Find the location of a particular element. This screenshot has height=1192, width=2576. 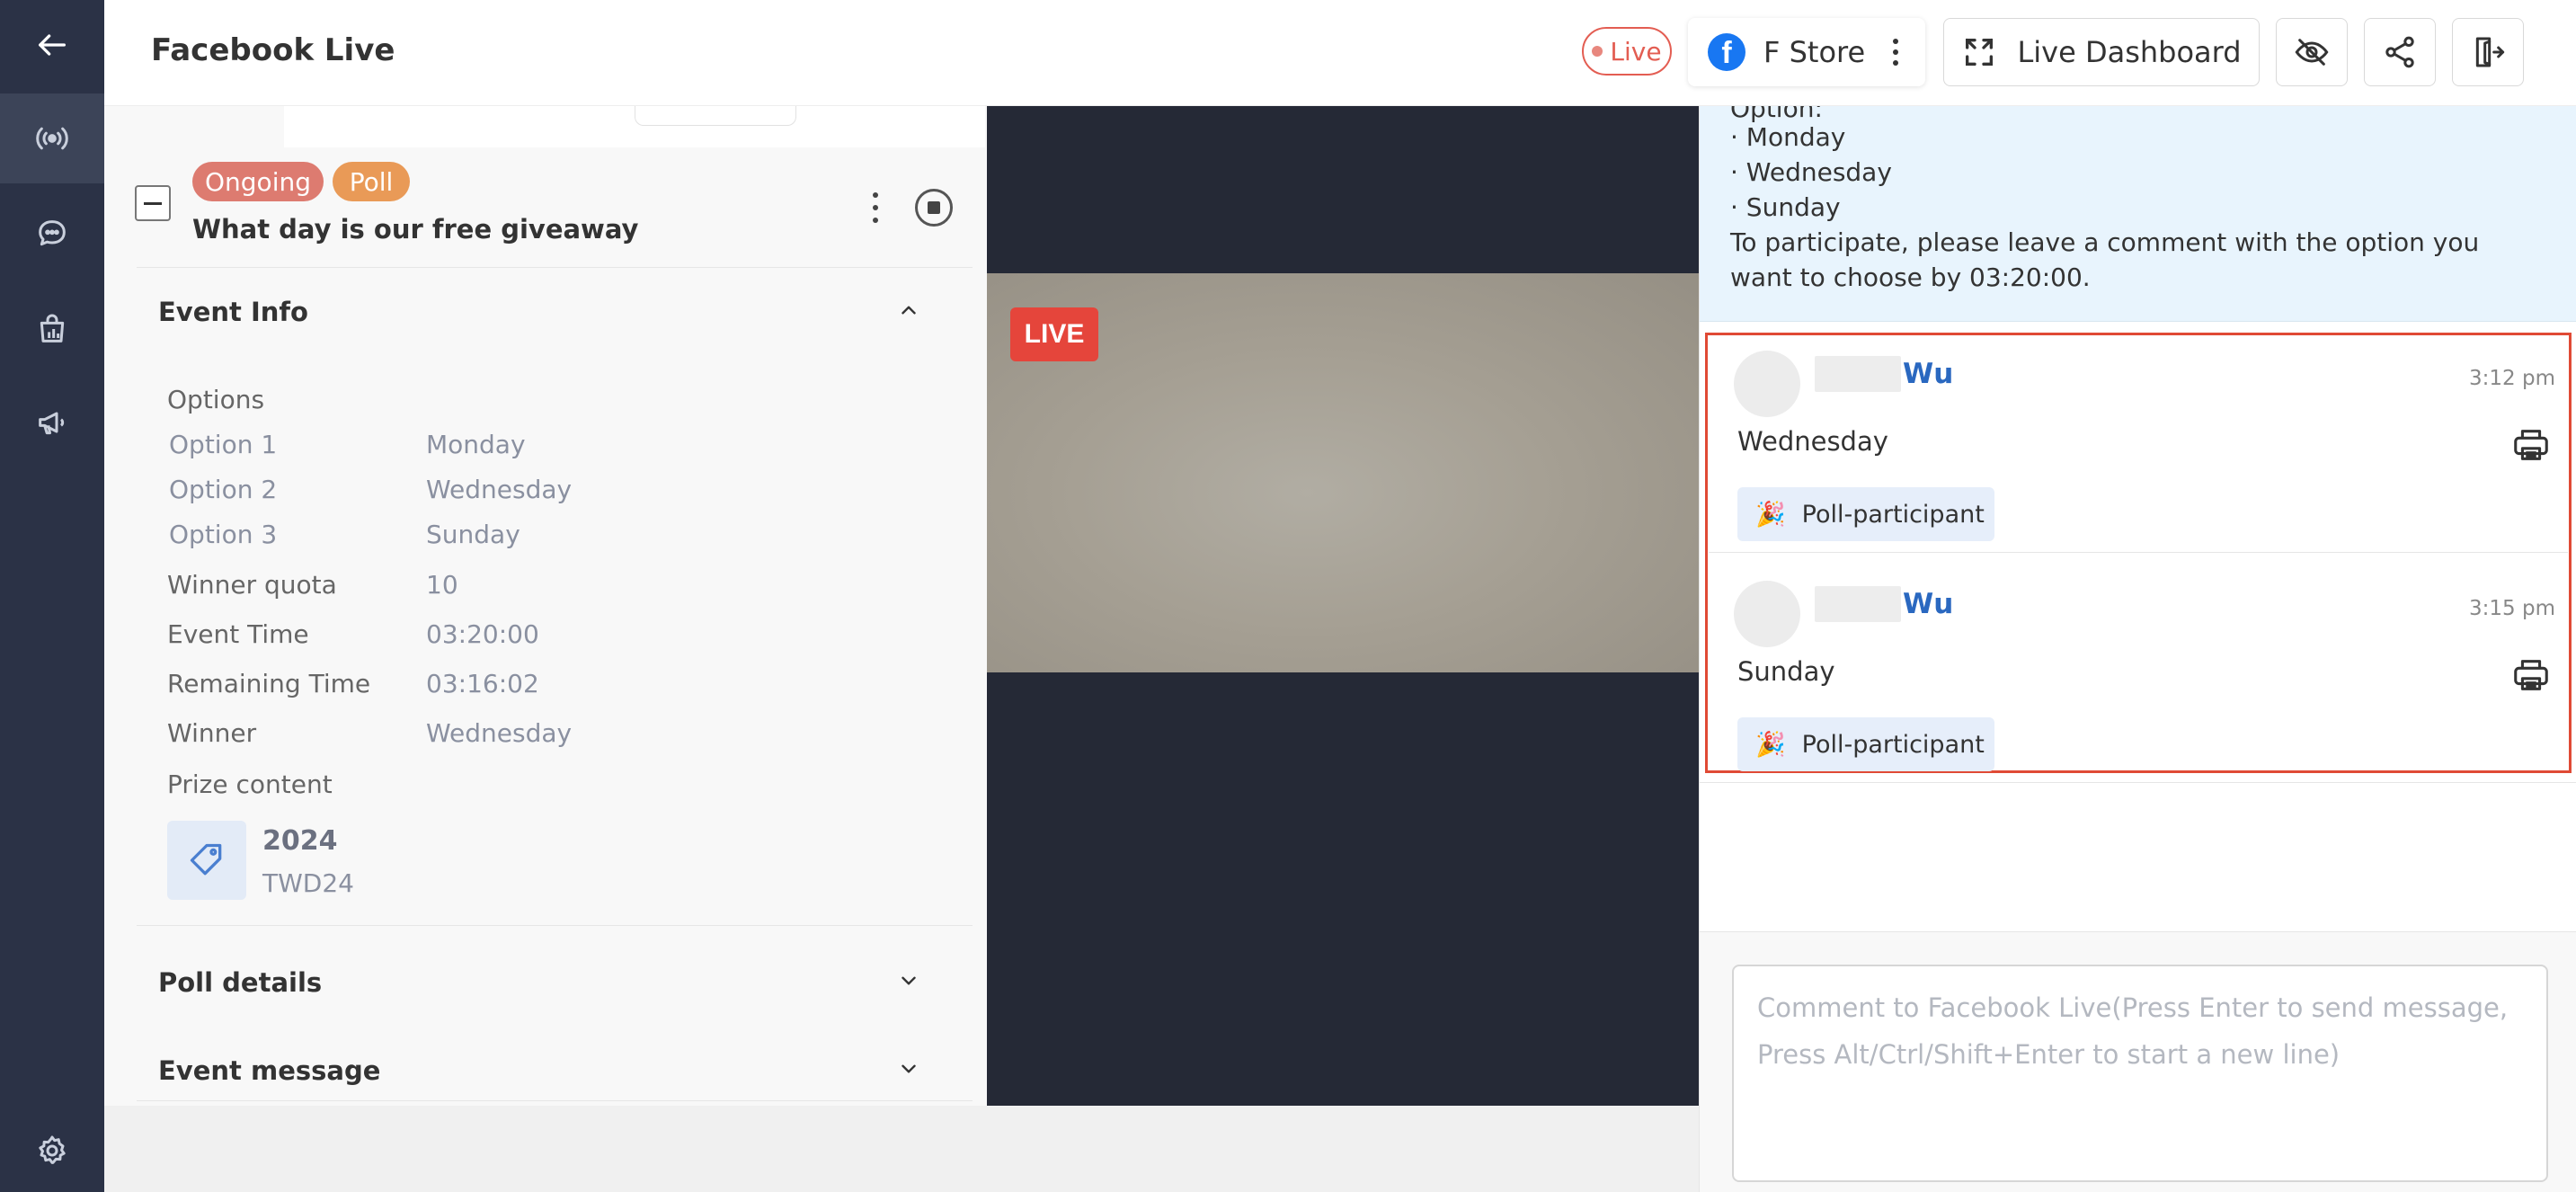

post-line: want to choose by 03:20:00. is located at coordinates (1910, 277).